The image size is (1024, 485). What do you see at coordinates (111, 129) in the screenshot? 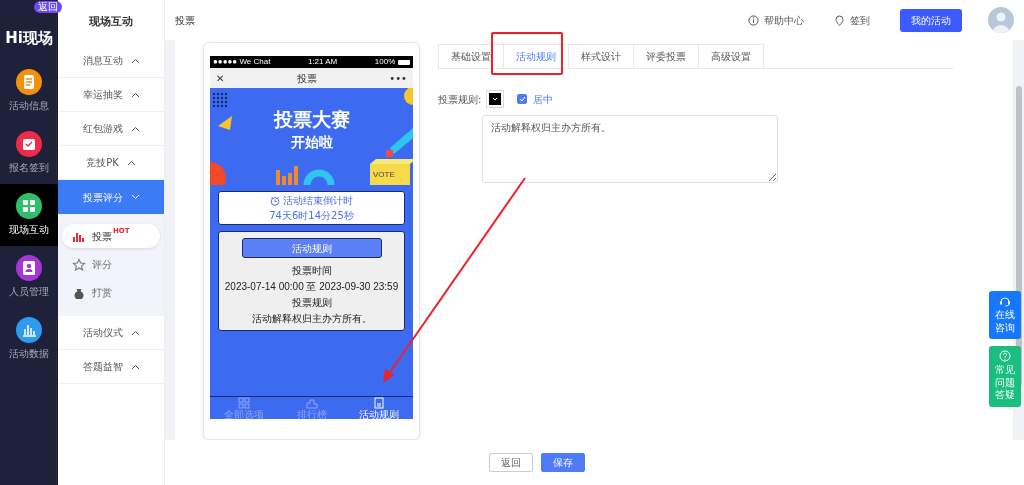
I see `menu-group: 红包游戏` at bounding box center [111, 129].